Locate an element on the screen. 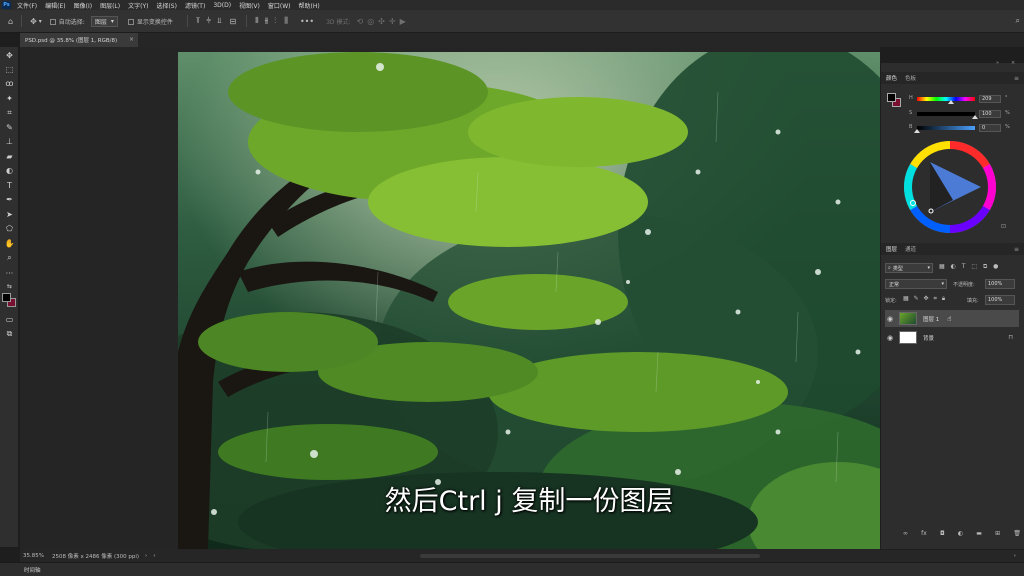 This screenshot has width=1024, height=576. new-group-icon: ▬ is located at coordinates (979, 533).